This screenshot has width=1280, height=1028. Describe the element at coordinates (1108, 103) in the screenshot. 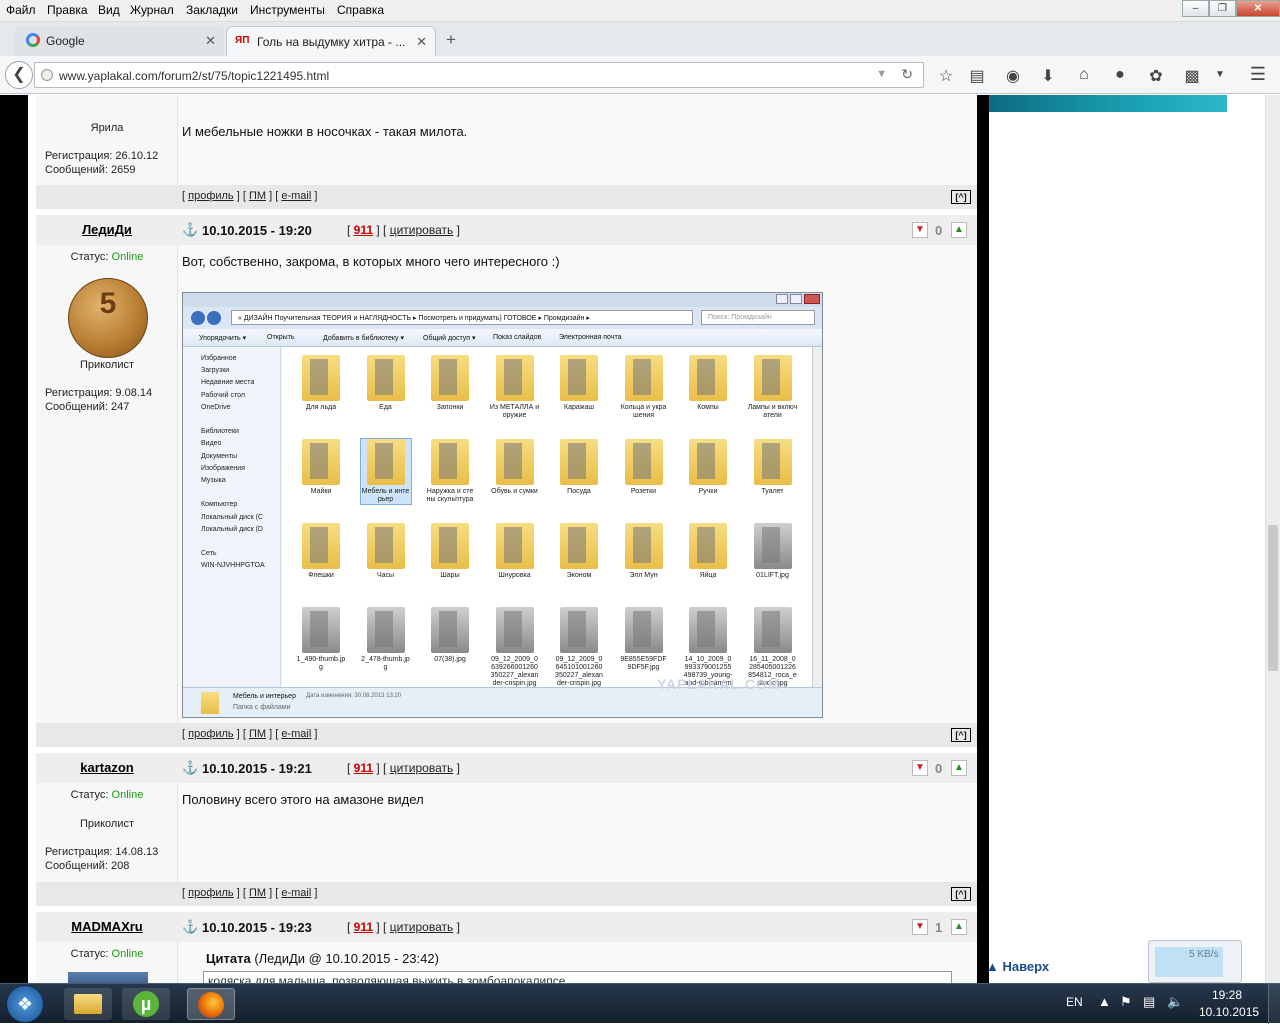

I see `banner-ad` at that location.